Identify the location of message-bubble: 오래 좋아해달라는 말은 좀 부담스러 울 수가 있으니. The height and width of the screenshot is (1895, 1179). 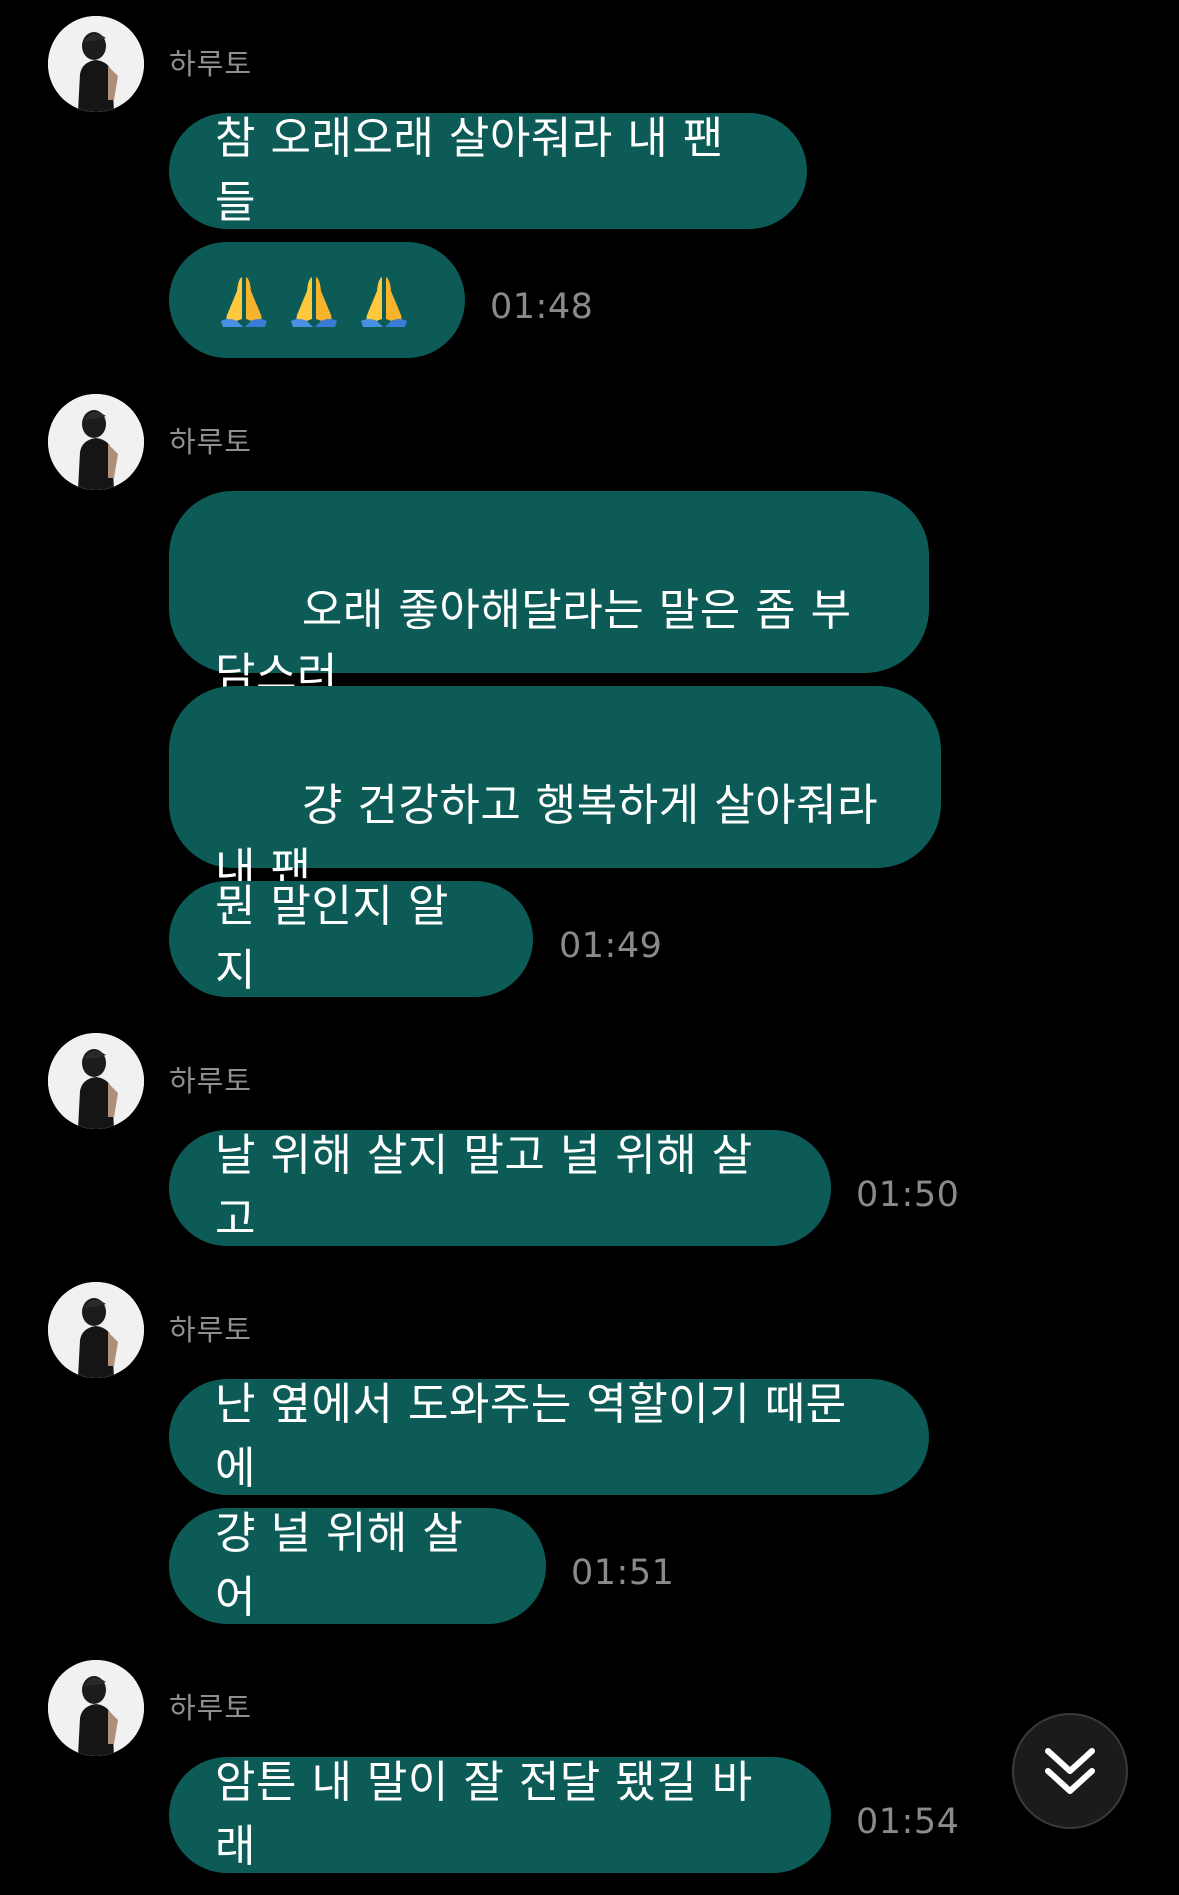
(549, 627).